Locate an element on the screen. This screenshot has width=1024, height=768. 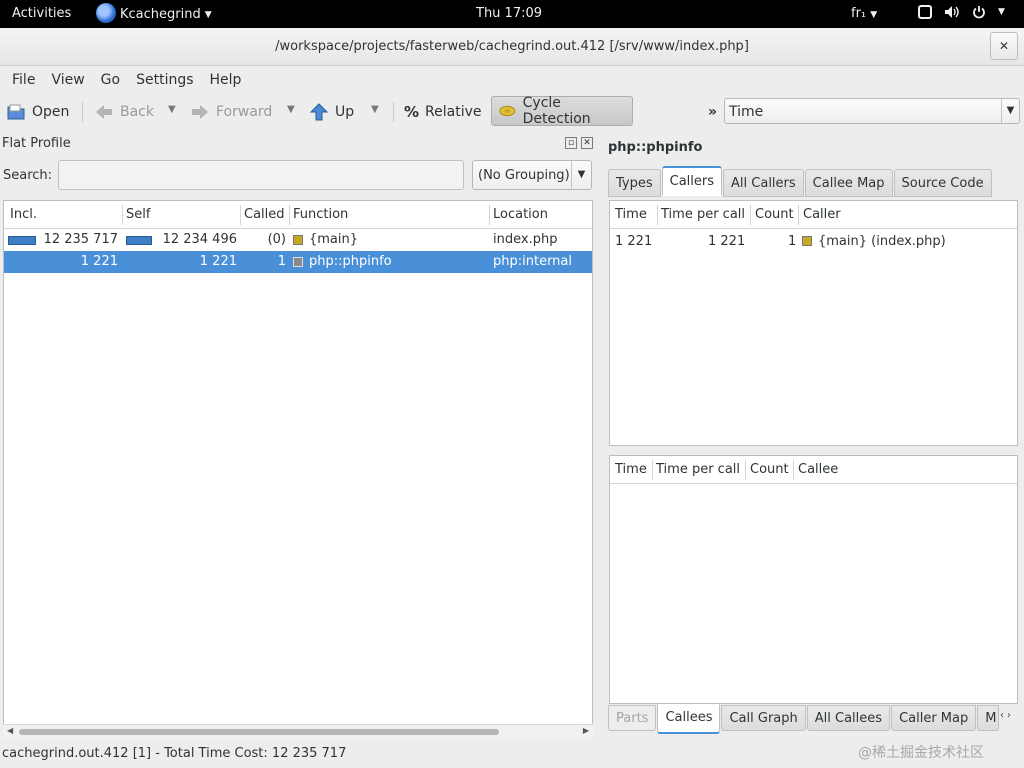
callees-header: Time Time per call Count Callee is located at coordinates (813, 470).